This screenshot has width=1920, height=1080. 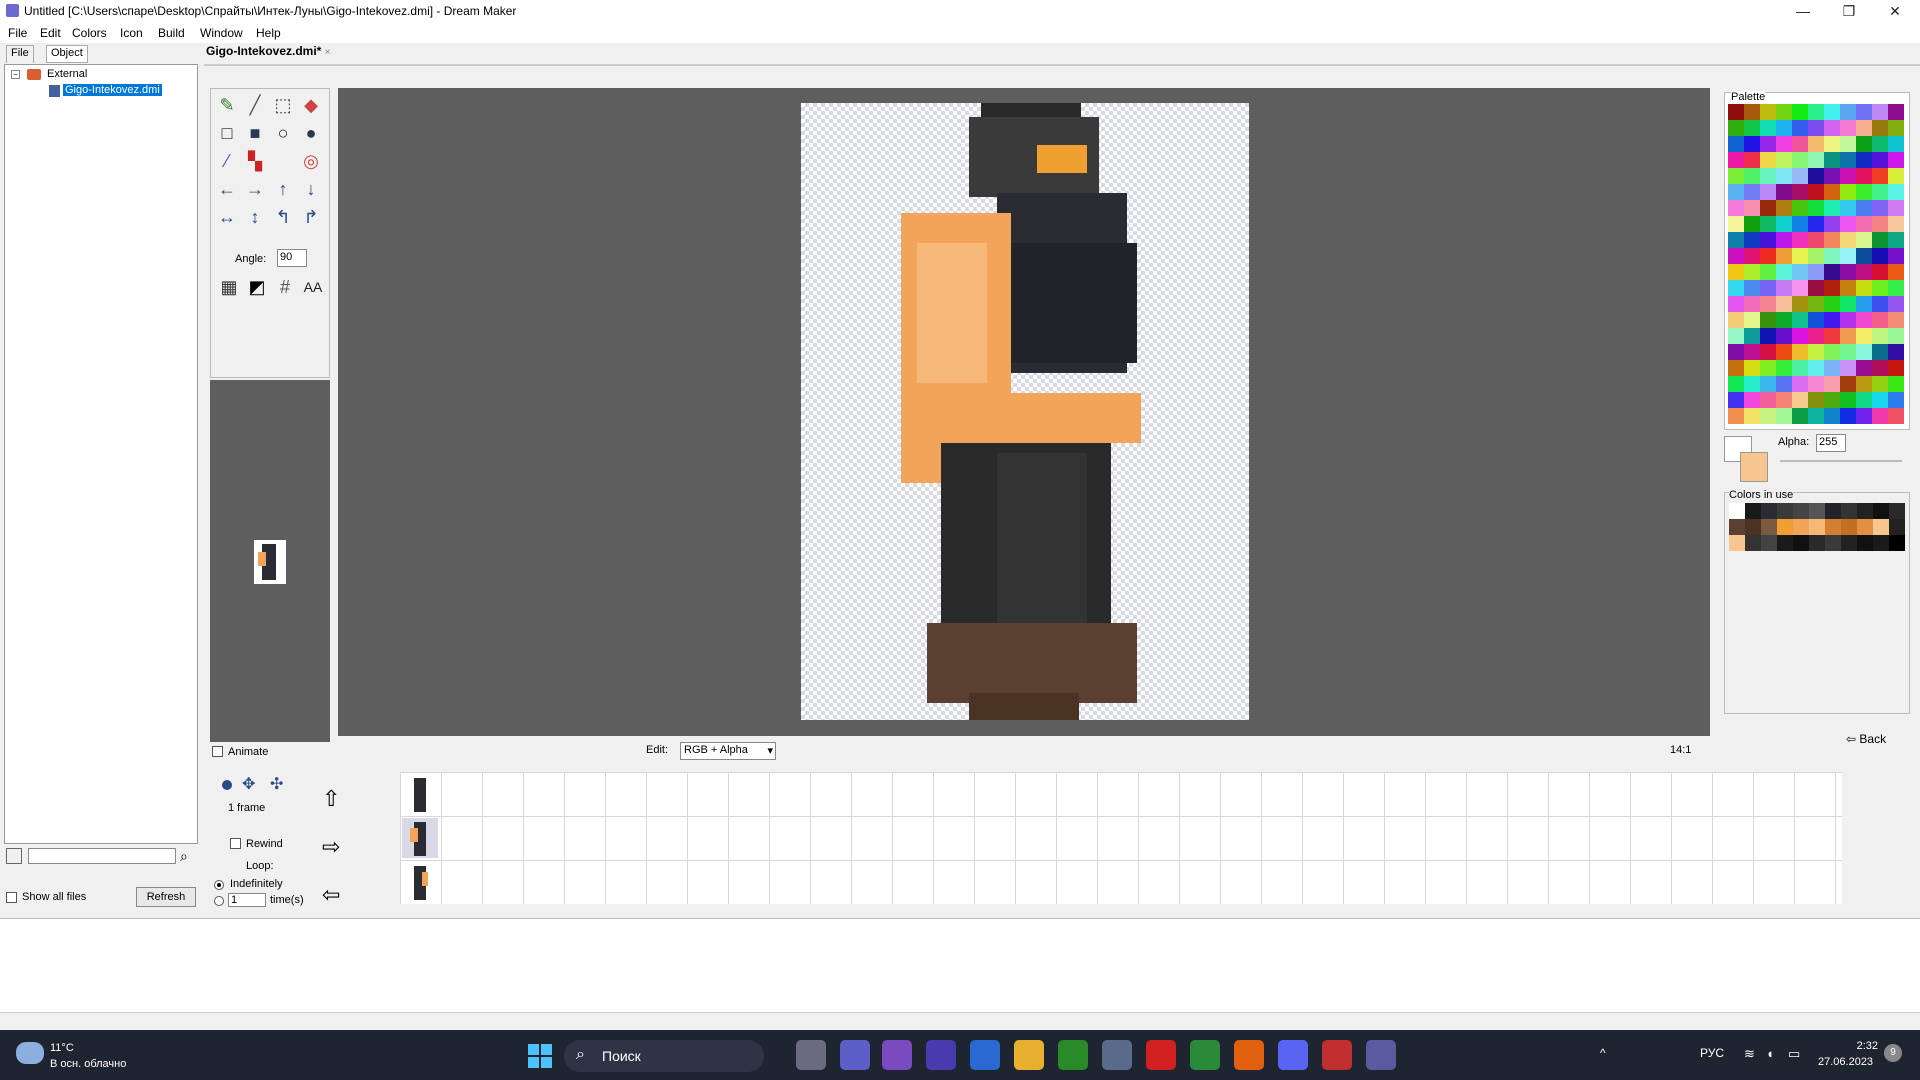 I want to click on arrow-left-icon: ←, so click(x=227, y=189).